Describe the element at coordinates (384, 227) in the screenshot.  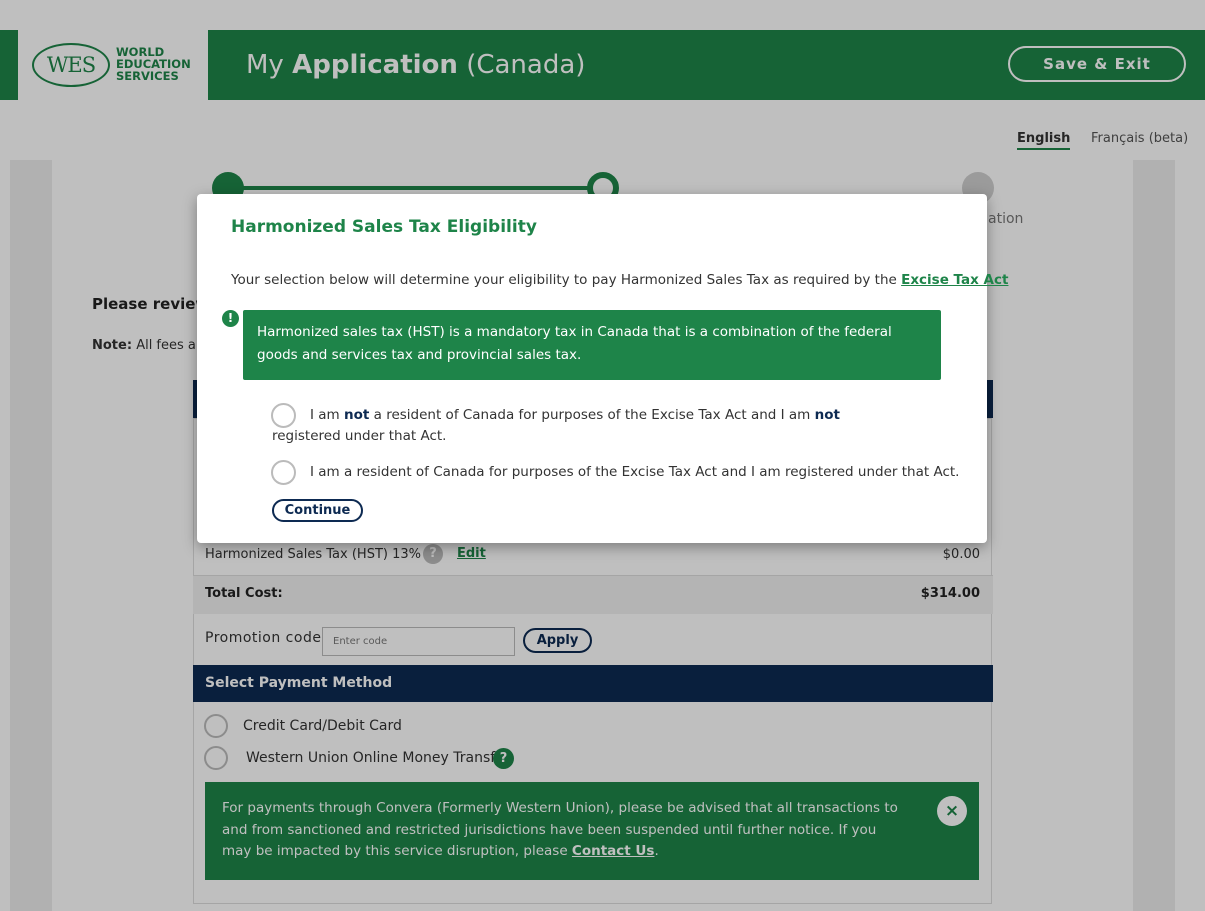
I see `modal-title: Harmonized Sales Tax Eligibility` at that location.